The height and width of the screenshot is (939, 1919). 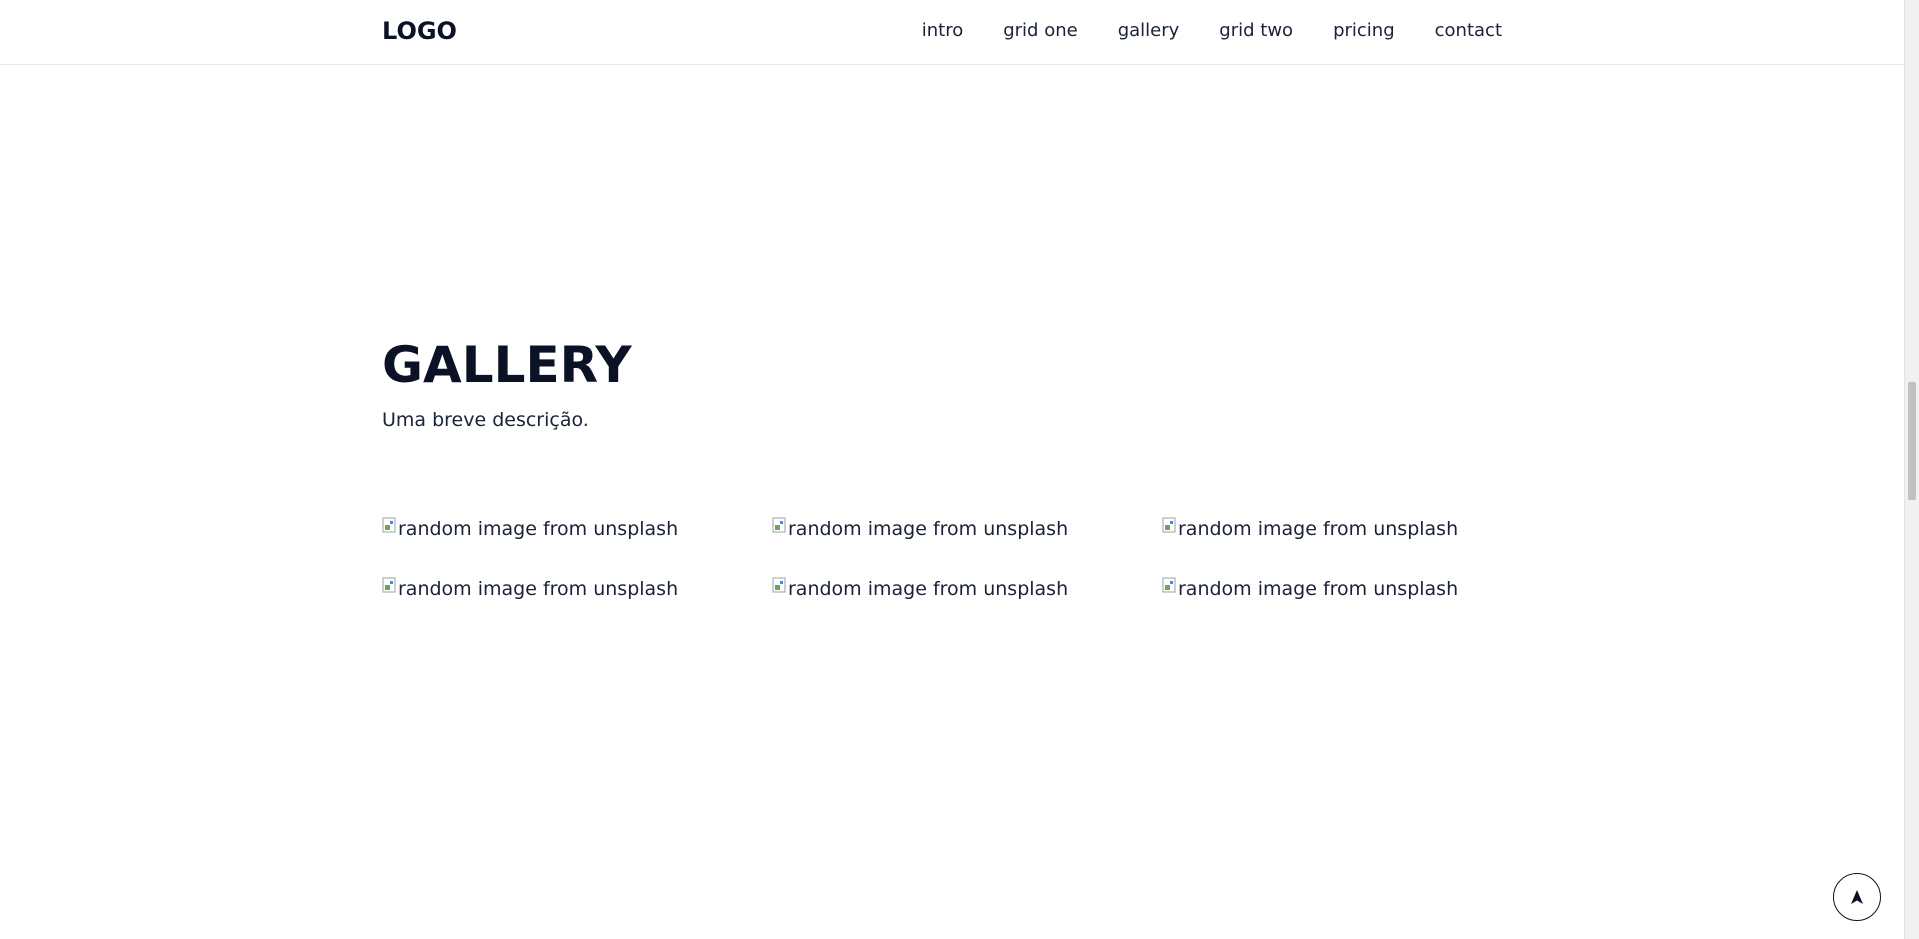 I want to click on nav-link-gallery: gallery, so click(x=1149, y=31).